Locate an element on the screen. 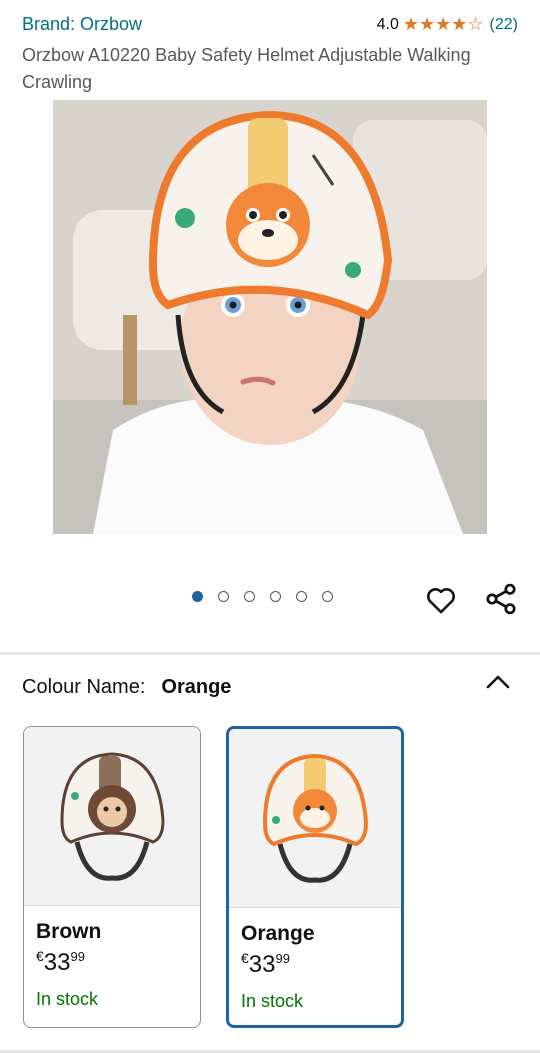 The width and height of the screenshot is (540, 1053). image-pagination is located at coordinates (262, 596).